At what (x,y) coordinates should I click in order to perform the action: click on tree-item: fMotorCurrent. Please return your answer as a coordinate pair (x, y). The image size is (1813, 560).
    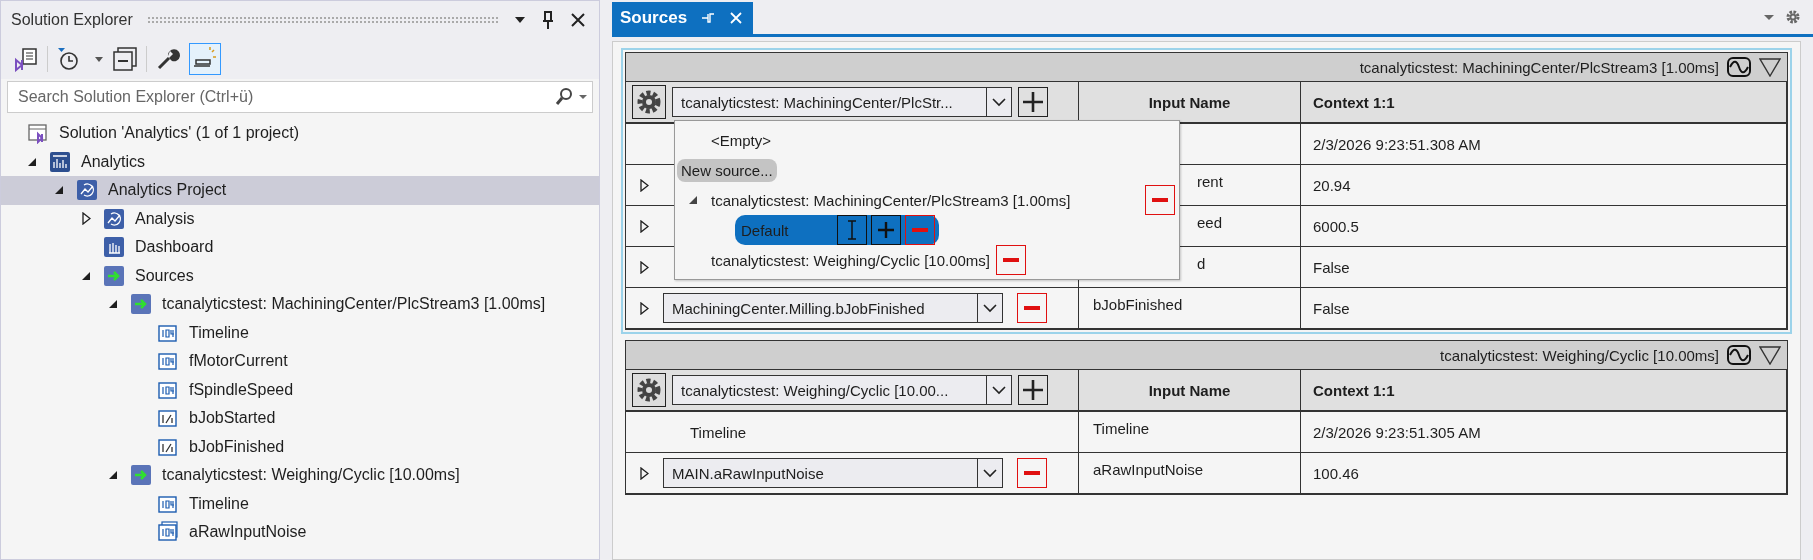
    Looking at the image, I should click on (300, 361).